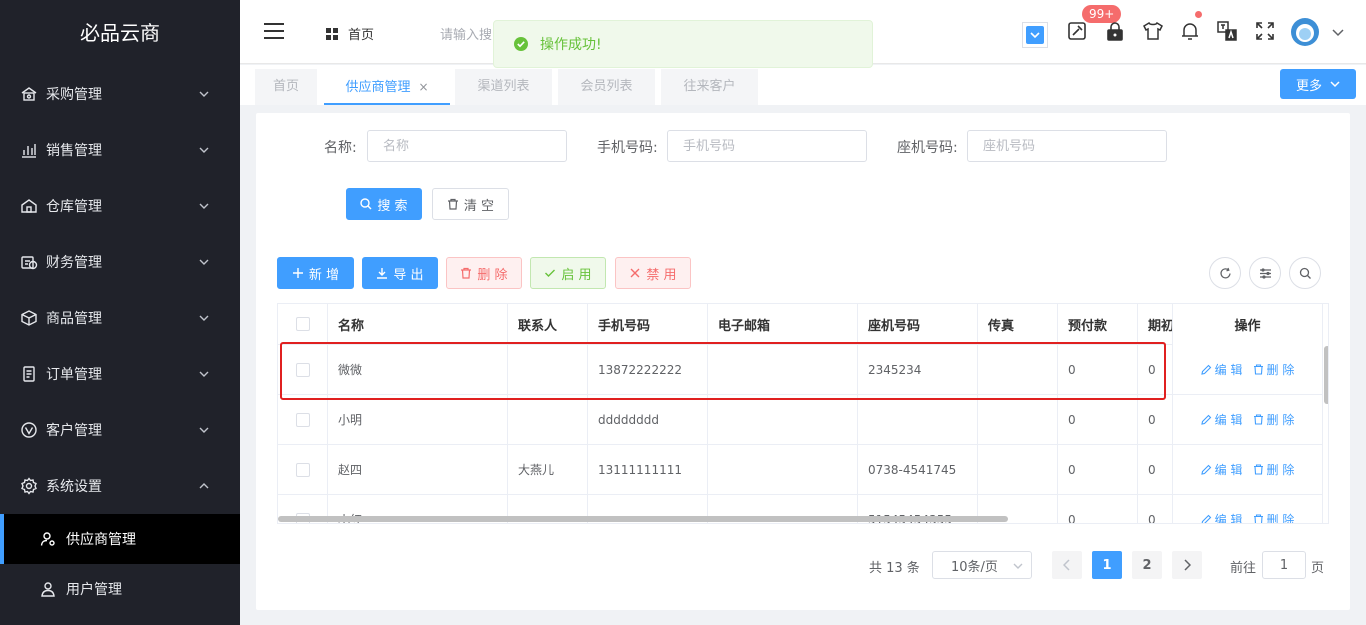 The image size is (1366, 625). Describe the element at coordinates (643, 519) in the screenshot. I see `horizontal-scrollbar` at that location.